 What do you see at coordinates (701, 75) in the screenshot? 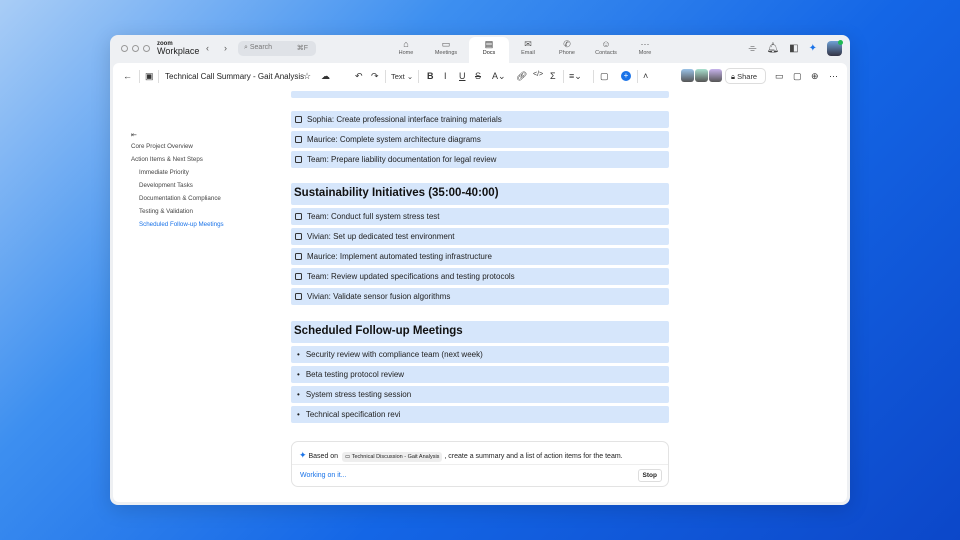
I see `collaborator-avatars` at bounding box center [701, 75].